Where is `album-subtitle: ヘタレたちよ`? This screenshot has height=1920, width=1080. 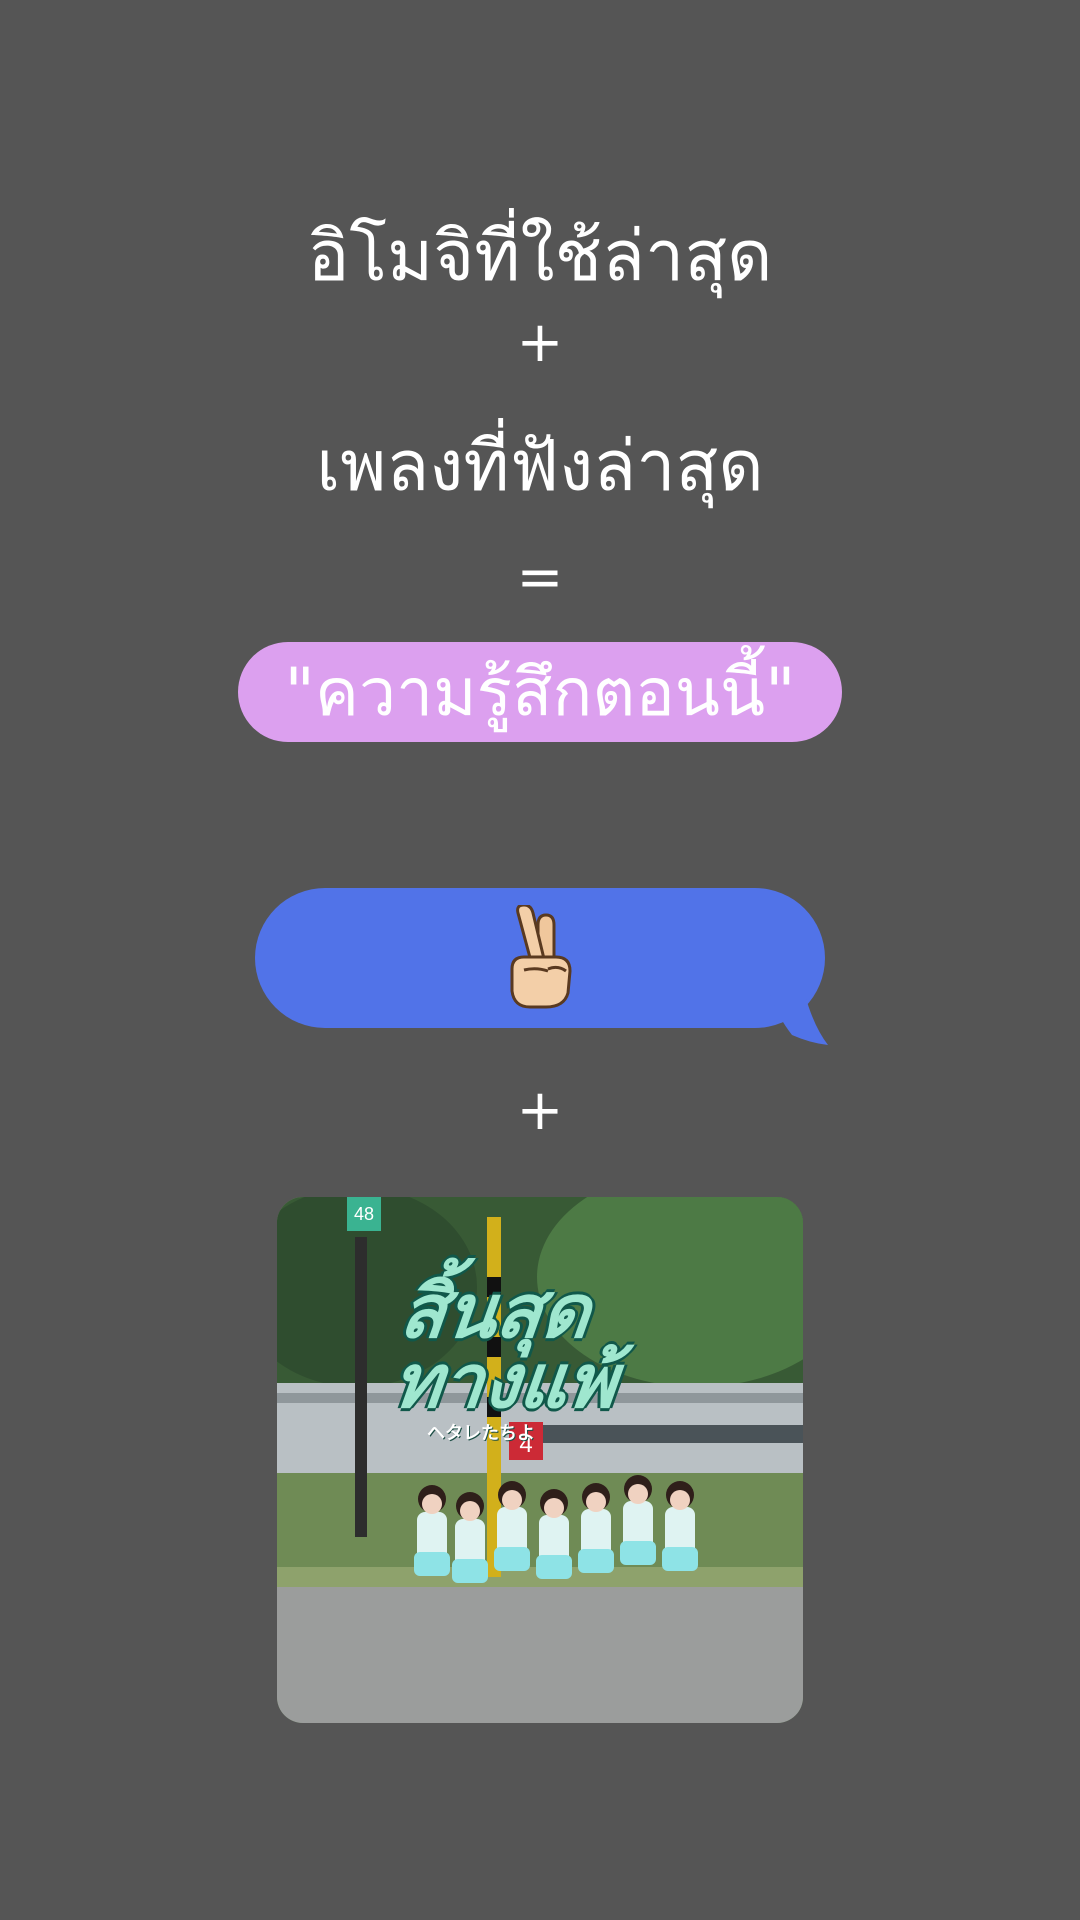
album-subtitle: ヘタレたちよ is located at coordinates (481, 1433).